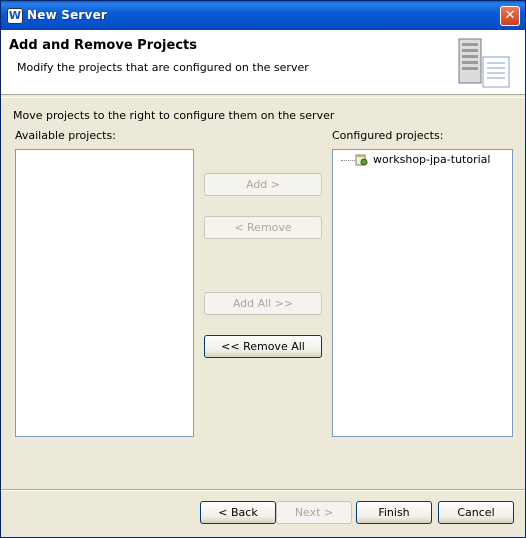 The height and width of the screenshot is (538, 526). Describe the element at coordinates (263, 227) in the screenshot. I see `remove-button: < Remove` at that location.